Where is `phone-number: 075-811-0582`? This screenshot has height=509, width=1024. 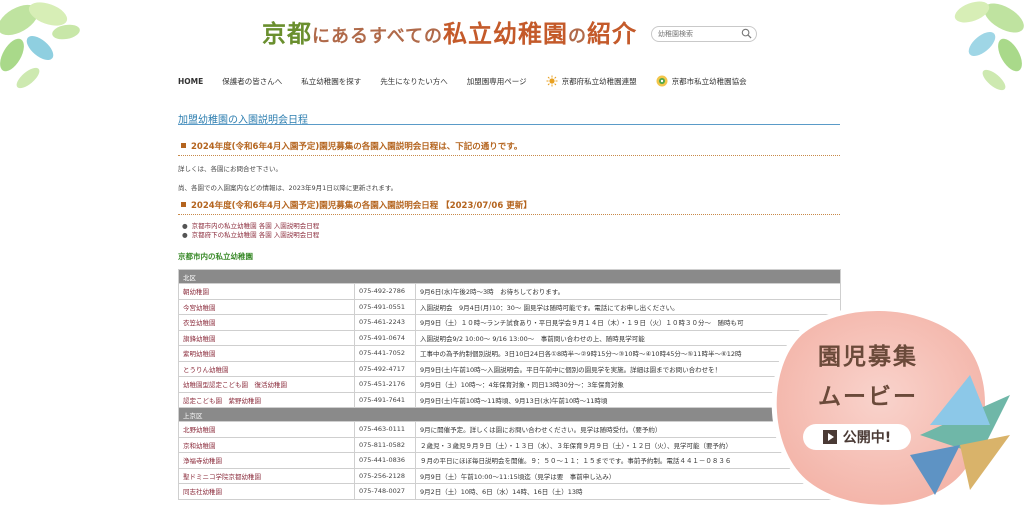 phone-number: 075-811-0582 is located at coordinates (385, 444).